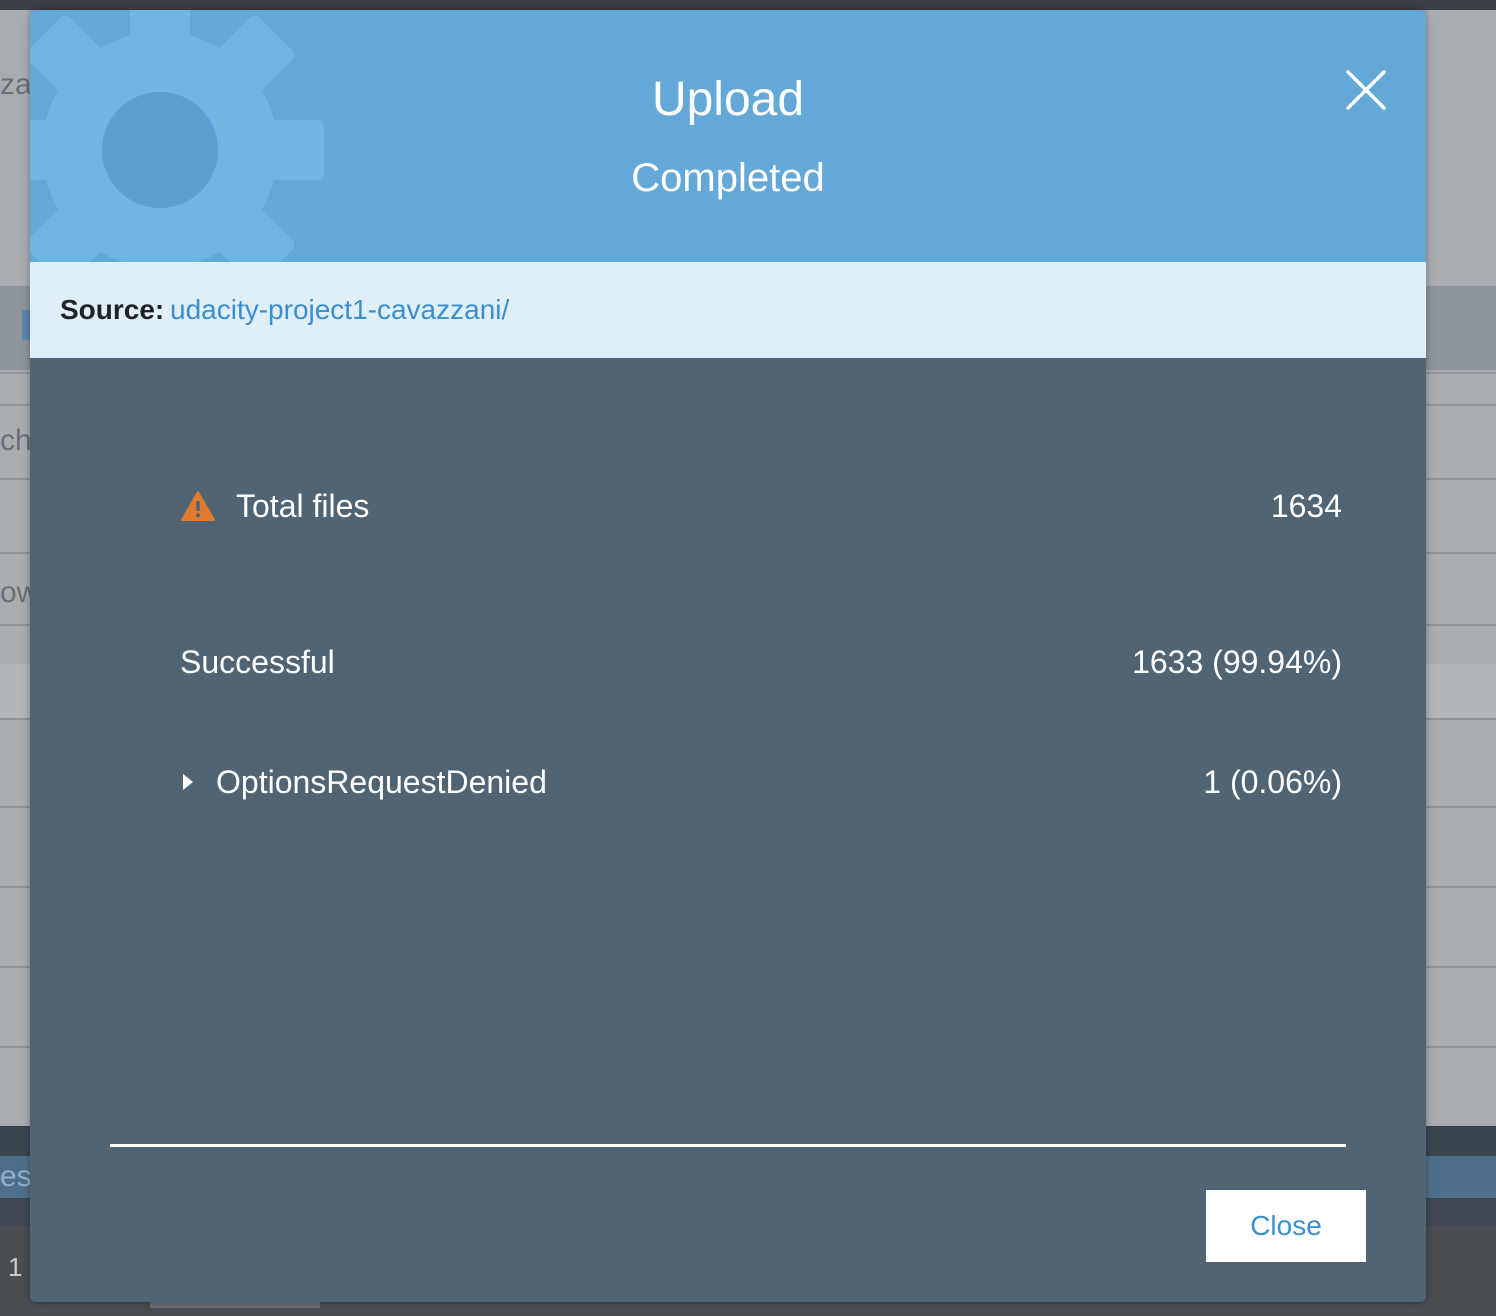 This screenshot has height=1316, width=1496. Describe the element at coordinates (748, 5) in the screenshot. I see `background-top-bar` at that location.